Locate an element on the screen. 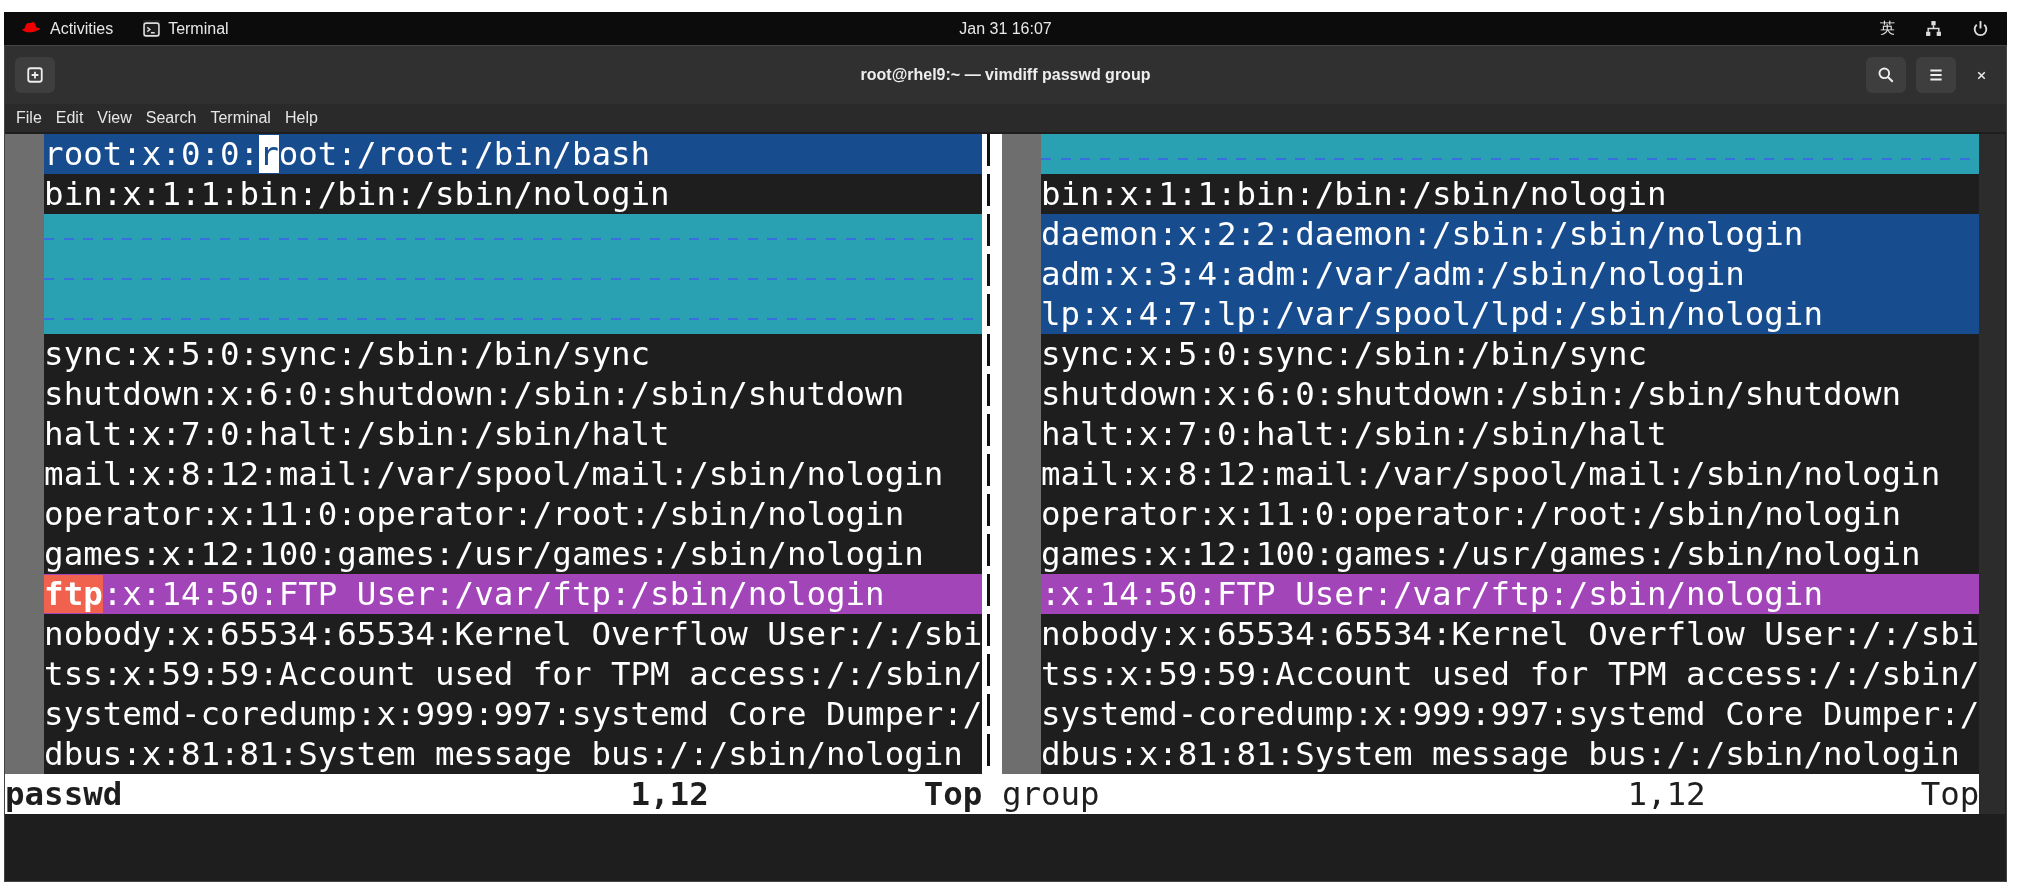 This screenshot has width=2017, height=895. status-filename: passwd is located at coordinates (64, 794).